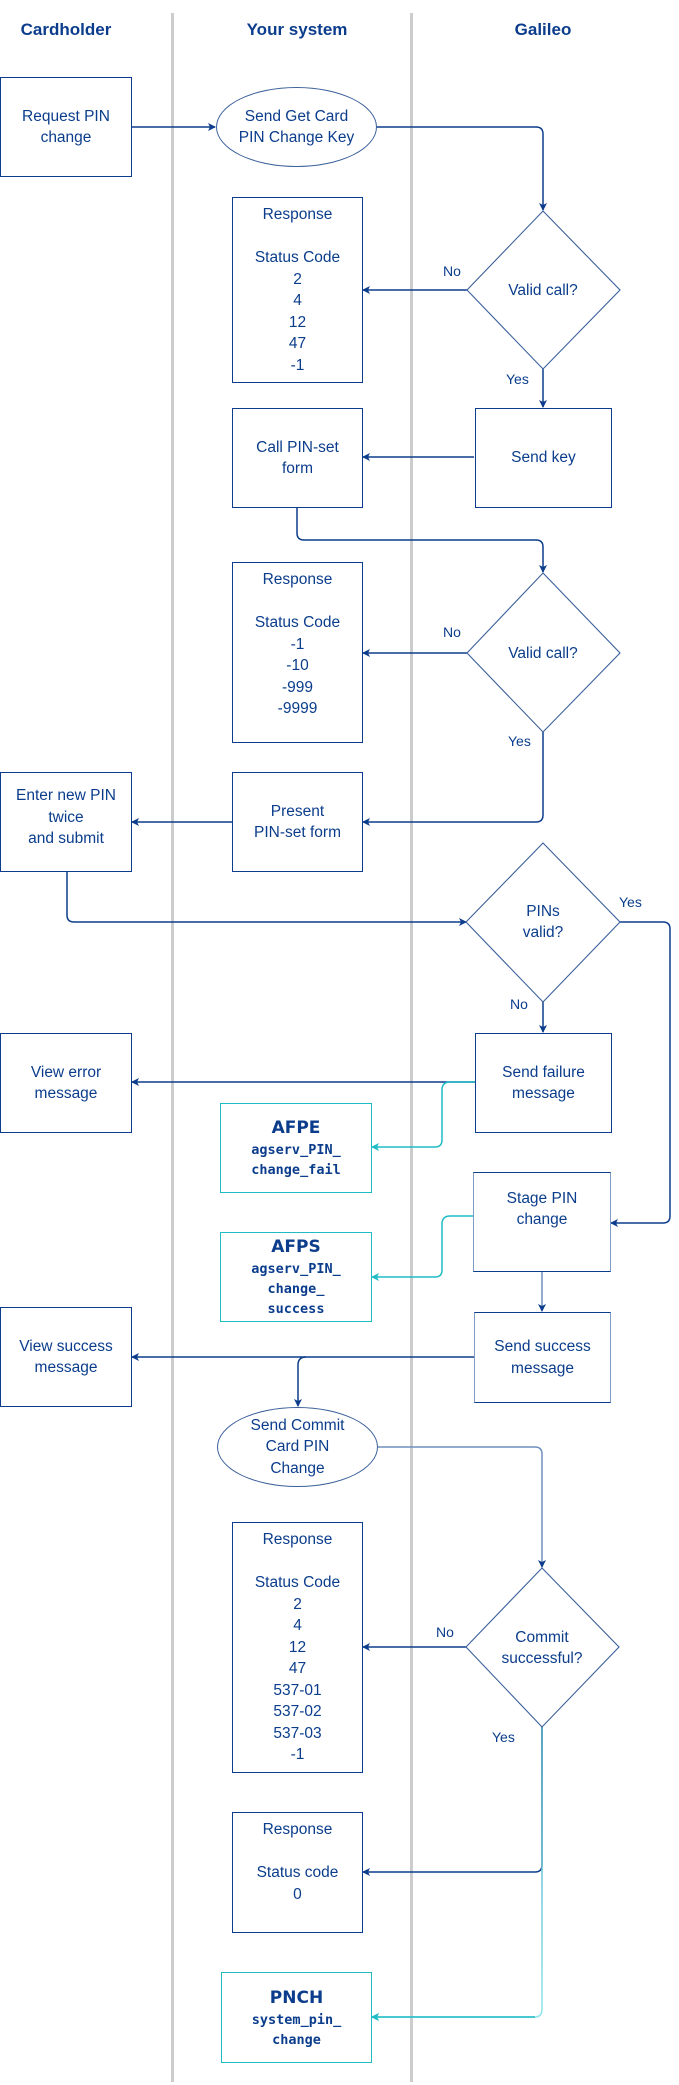 The width and height of the screenshot is (679, 2085). I want to click on send-failure-message-step: Send failure message, so click(543, 1083).